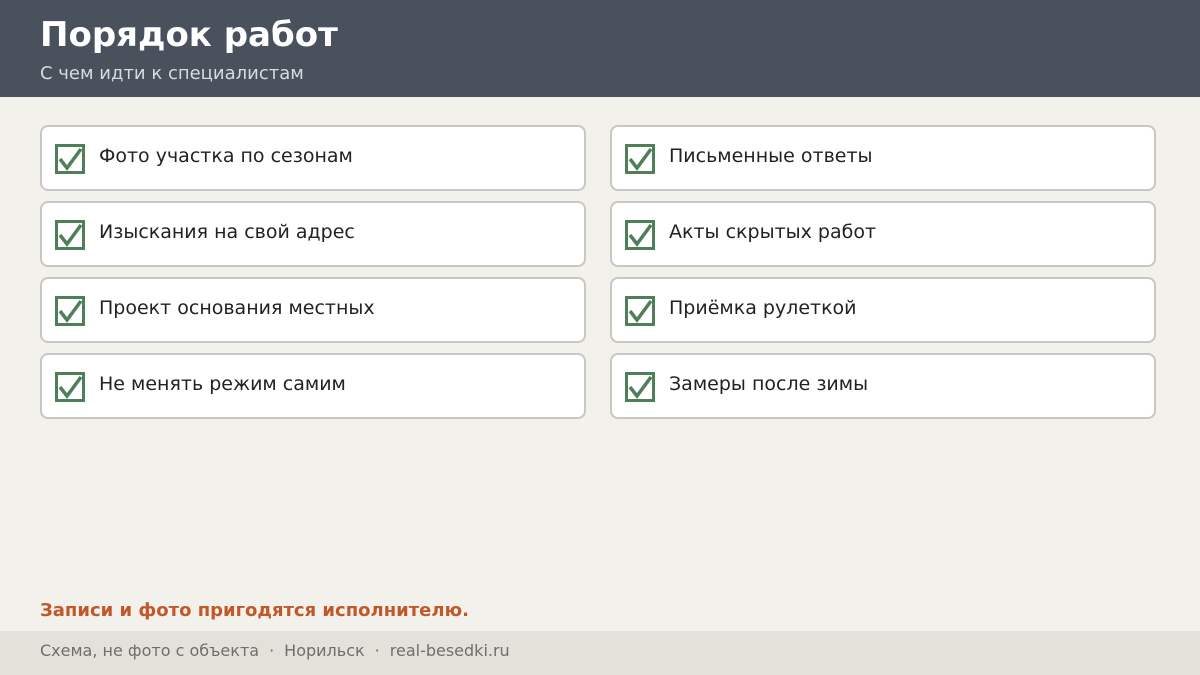 This screenshot has width=1200, height=675. I want to click on checklist-item-label: Изыскания на свой адрес, so click(227, 232).